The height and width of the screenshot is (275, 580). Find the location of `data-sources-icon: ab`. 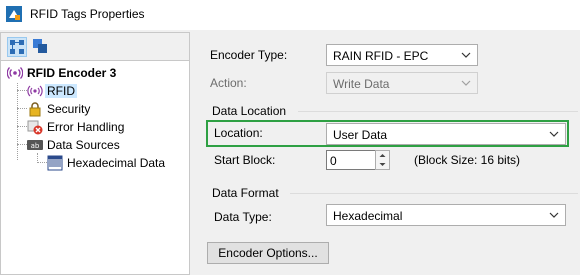

data-sources-icon: ab is located at coordinates (35, 145).